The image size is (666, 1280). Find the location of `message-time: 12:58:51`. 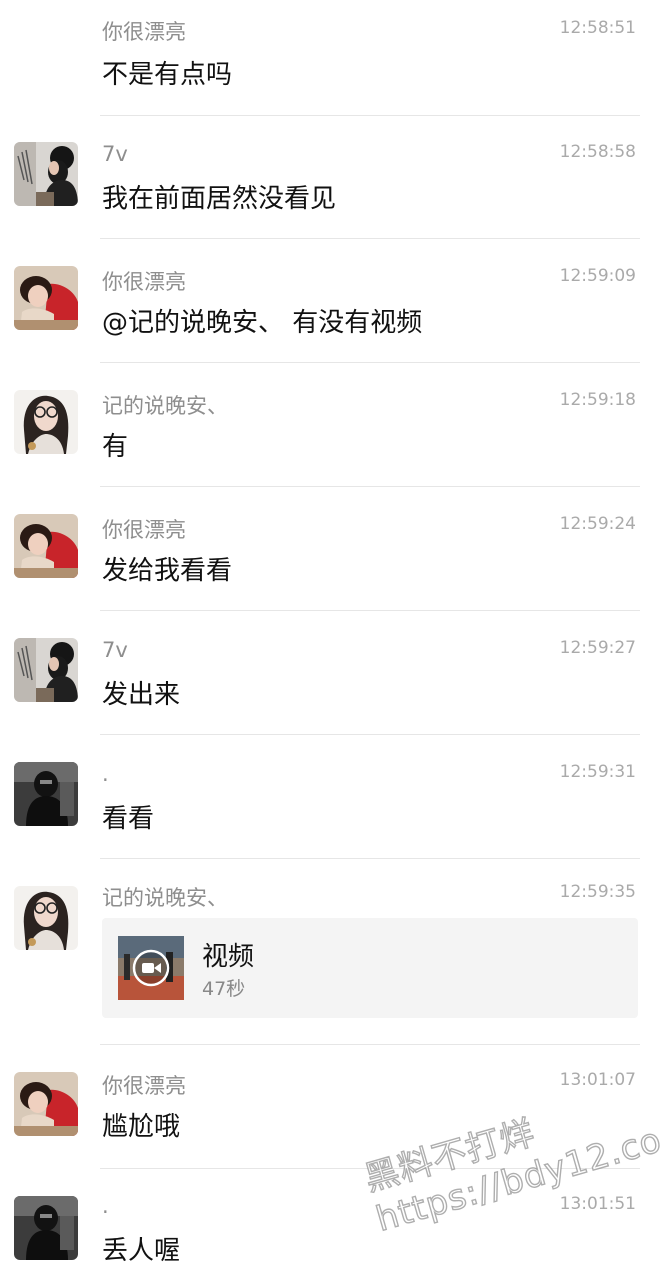

message-time: 12:58:51 is located at coordinates (597, 28).